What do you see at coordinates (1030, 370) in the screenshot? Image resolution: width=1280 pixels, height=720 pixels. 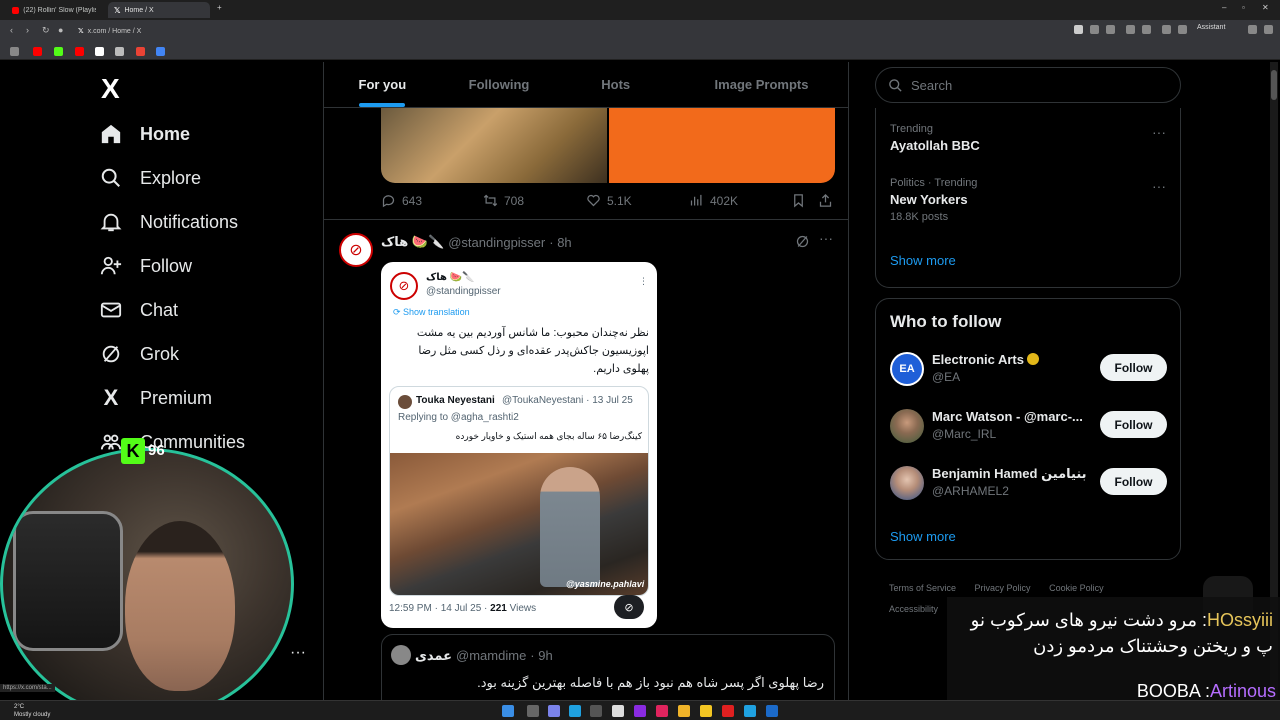 I see `follow-suggestion: EA Electronic Arts @EA Follow` at bounding box center [1030, 370].